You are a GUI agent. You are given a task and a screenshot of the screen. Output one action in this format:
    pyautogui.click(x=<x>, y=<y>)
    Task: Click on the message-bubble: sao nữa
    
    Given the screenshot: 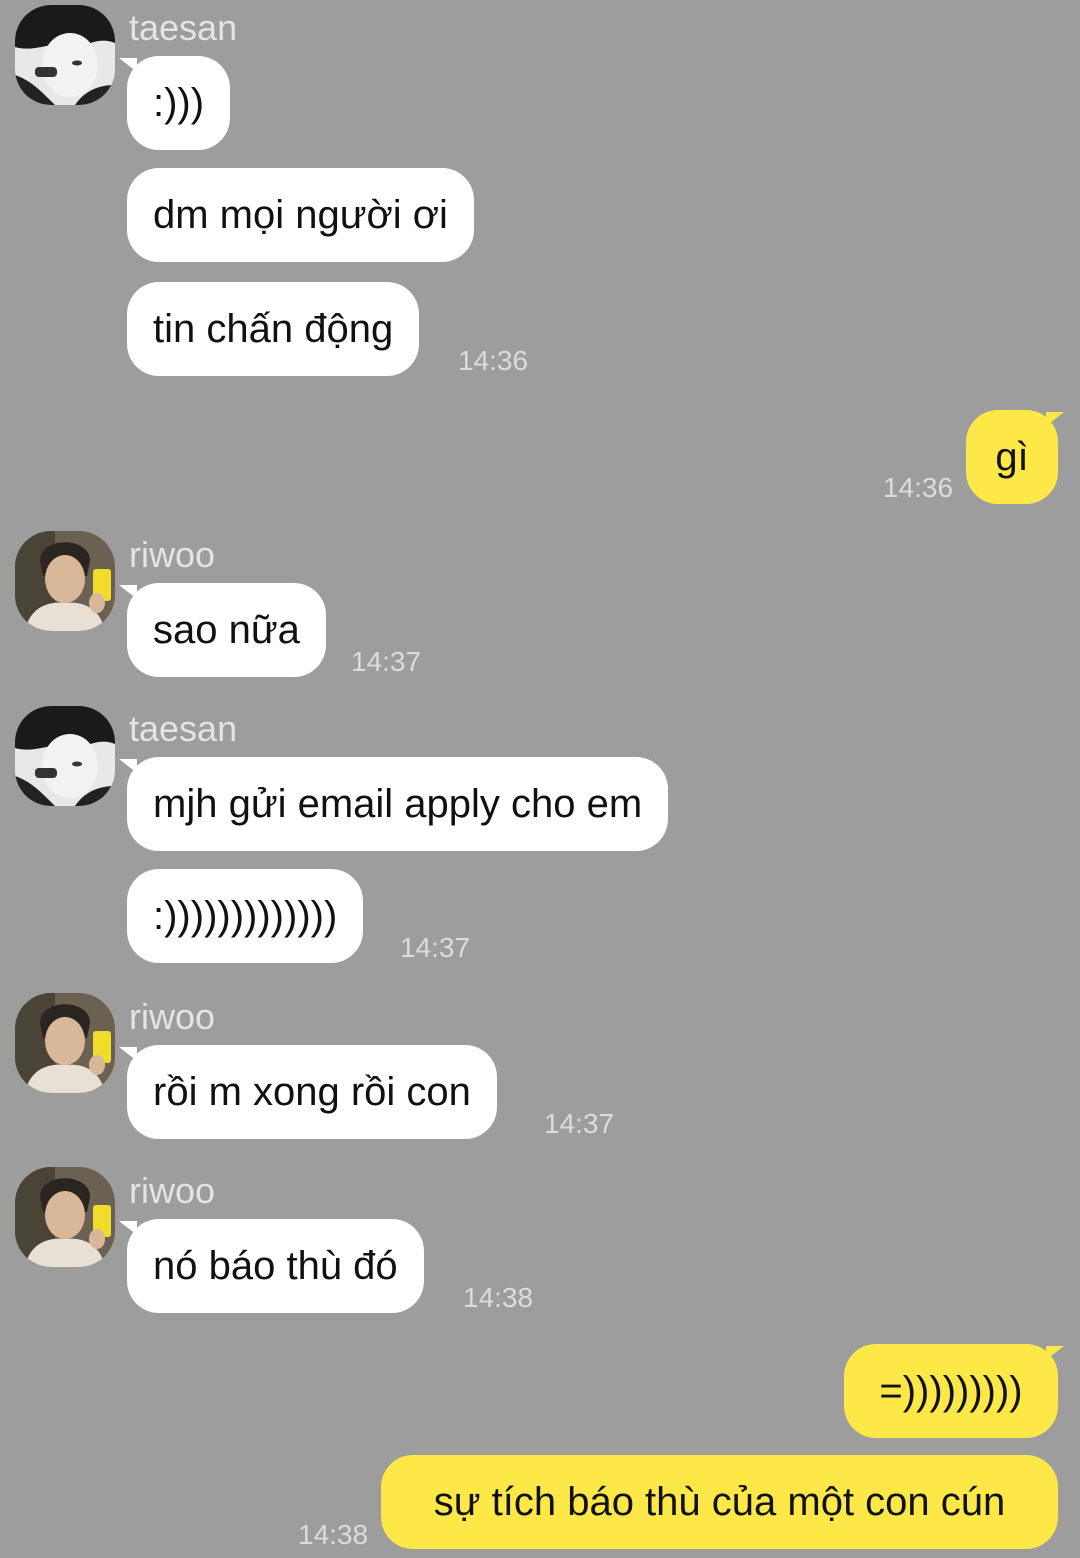 What is the action you would take?
    pyautogui.click(x=226, y=630)
    